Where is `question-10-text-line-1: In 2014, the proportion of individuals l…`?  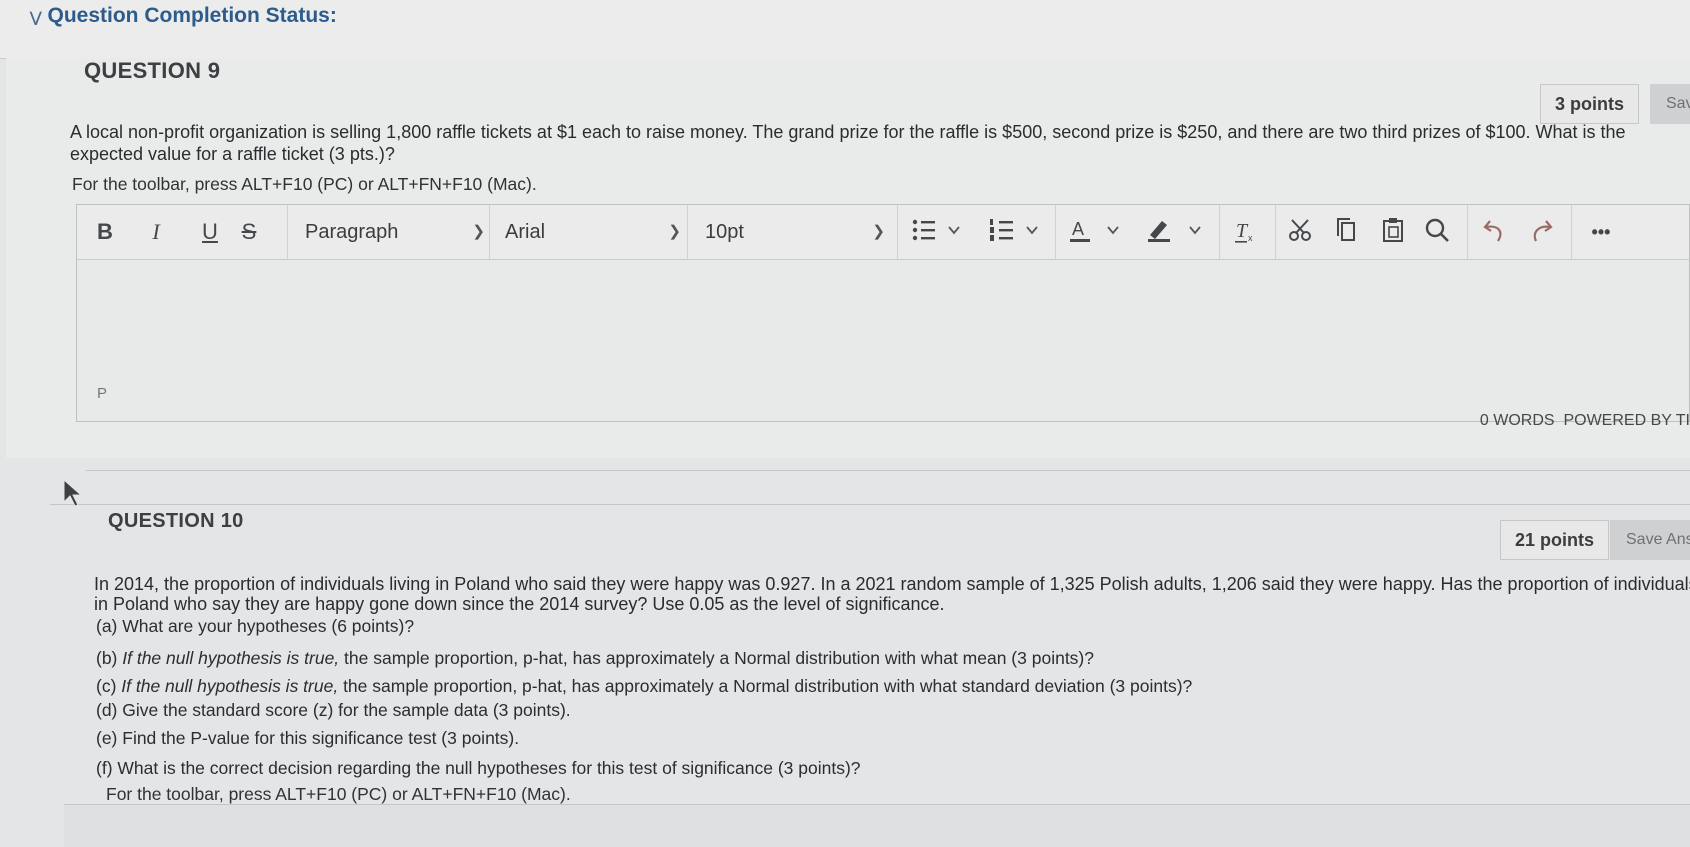
question-10-text-line-1: In 2014, the proportion of individuals l… is located at coordinates (892, 584).